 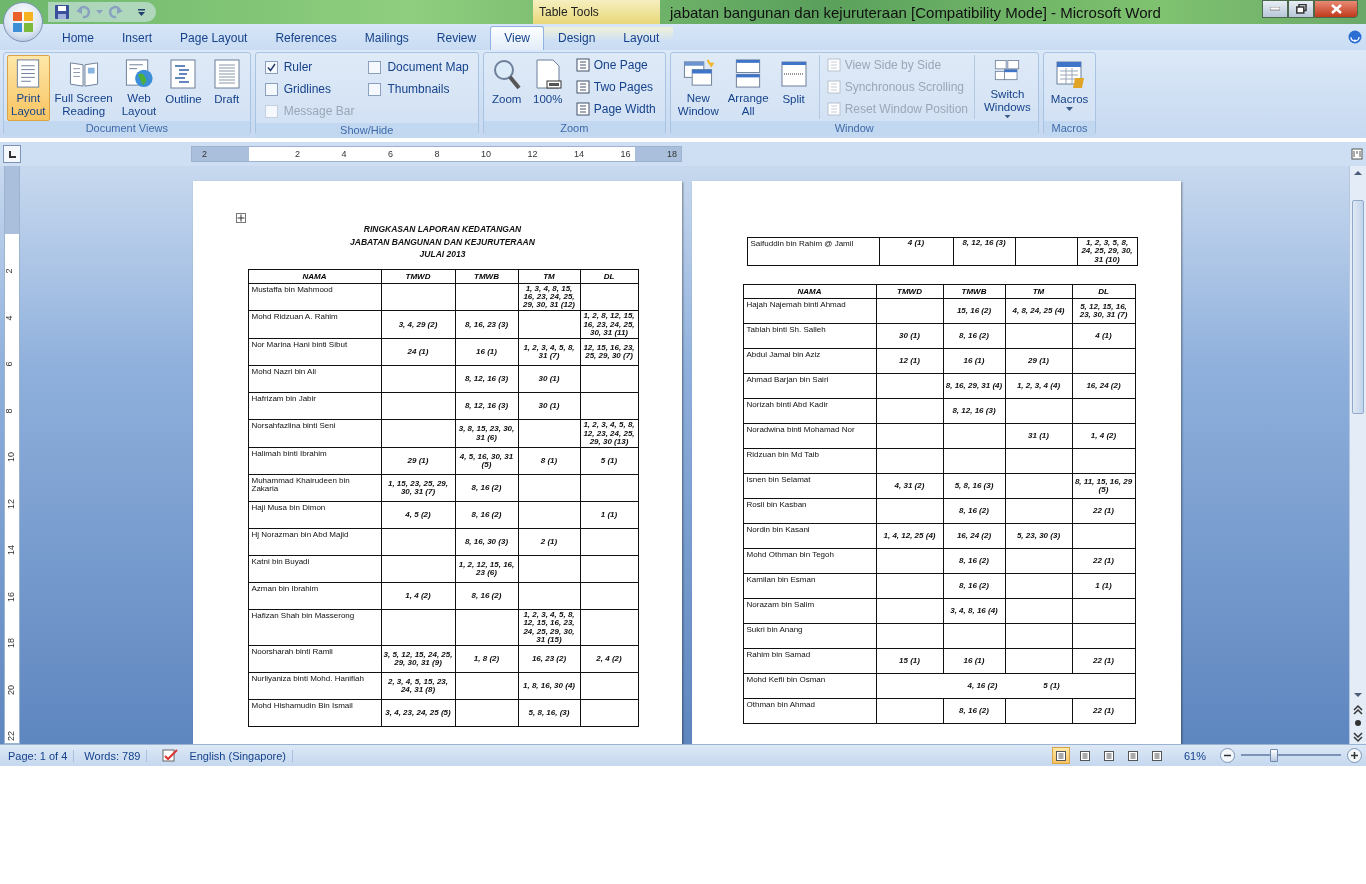 I want to click on view-mode-button, so click(x=1060, y=755).